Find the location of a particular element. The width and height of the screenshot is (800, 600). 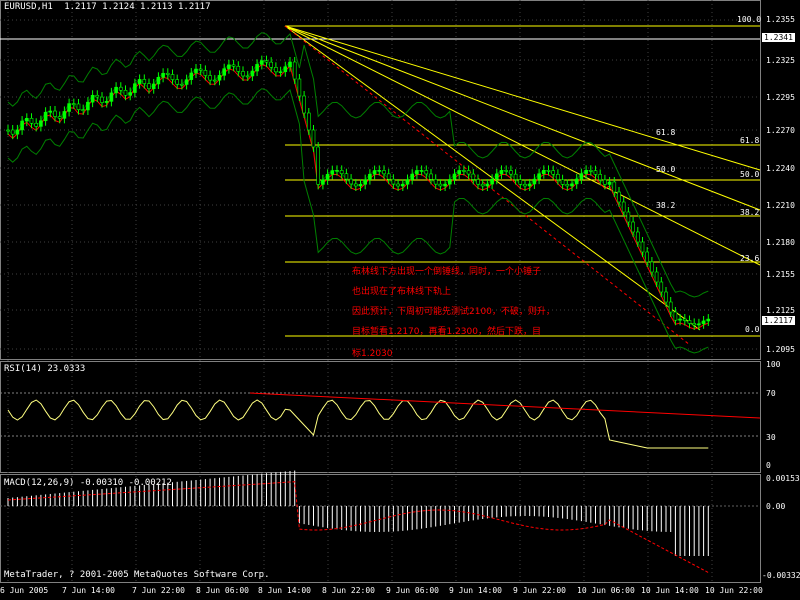

price-tick: 1.2240 is located at coordinates (780, 168).